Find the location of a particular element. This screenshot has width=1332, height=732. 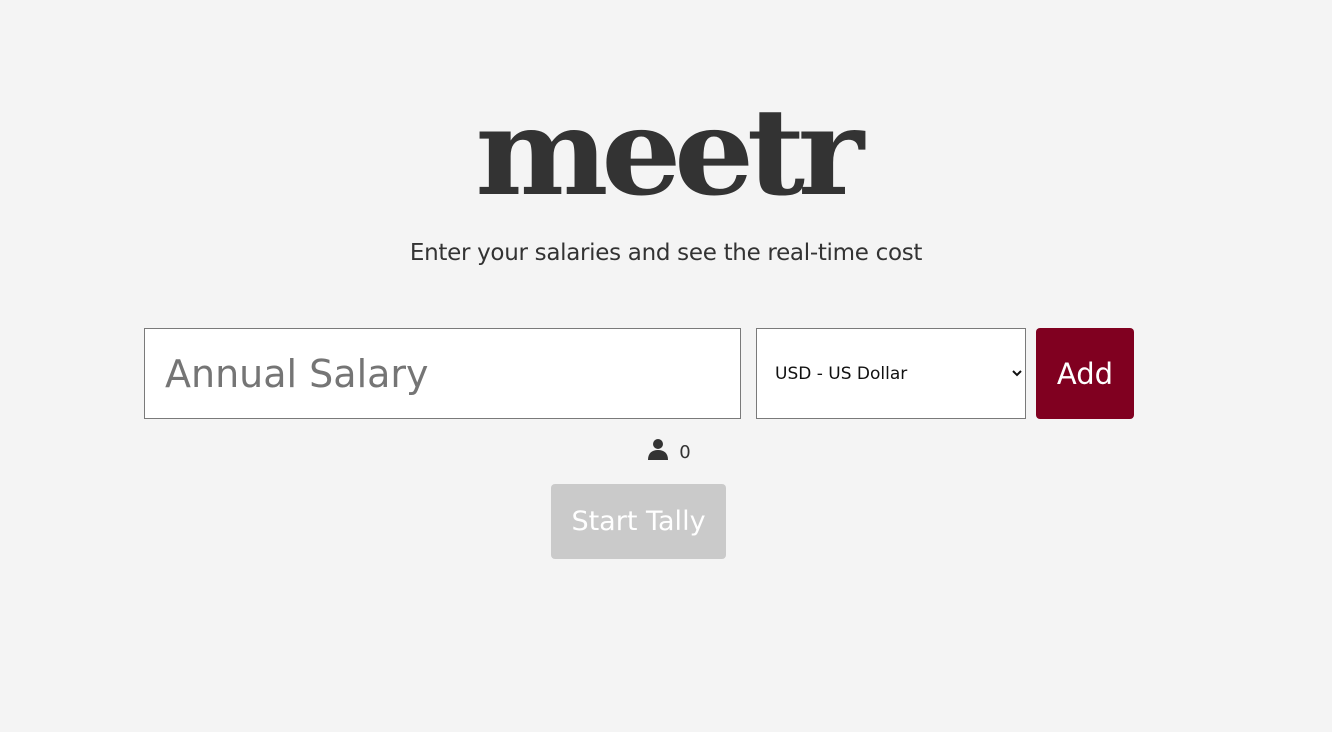

add-button: Add is located at coordinates (1085, 373).